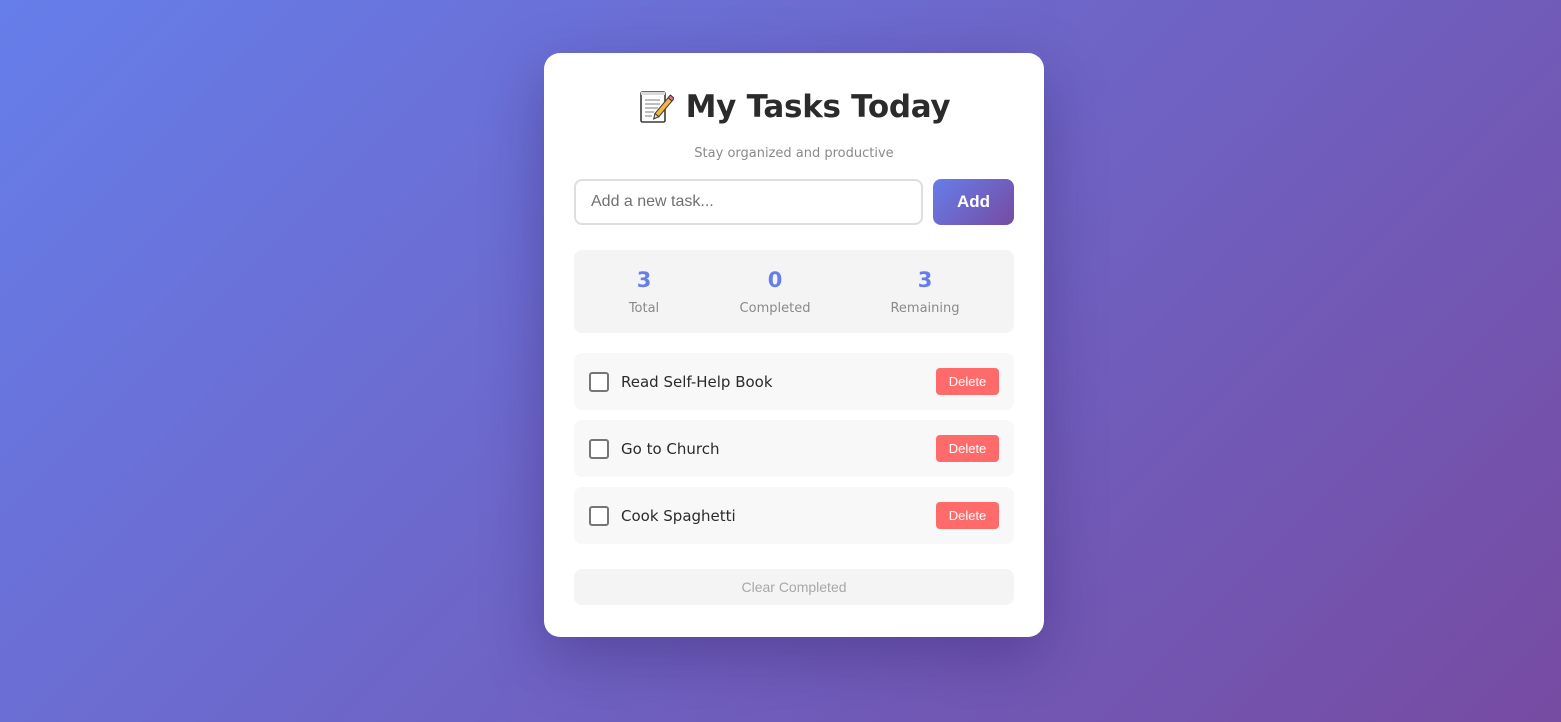  Describe the element at coordinates (794, 381) in the screenshot. I see `task-item: Read Self-Help Book Delete` at that location.